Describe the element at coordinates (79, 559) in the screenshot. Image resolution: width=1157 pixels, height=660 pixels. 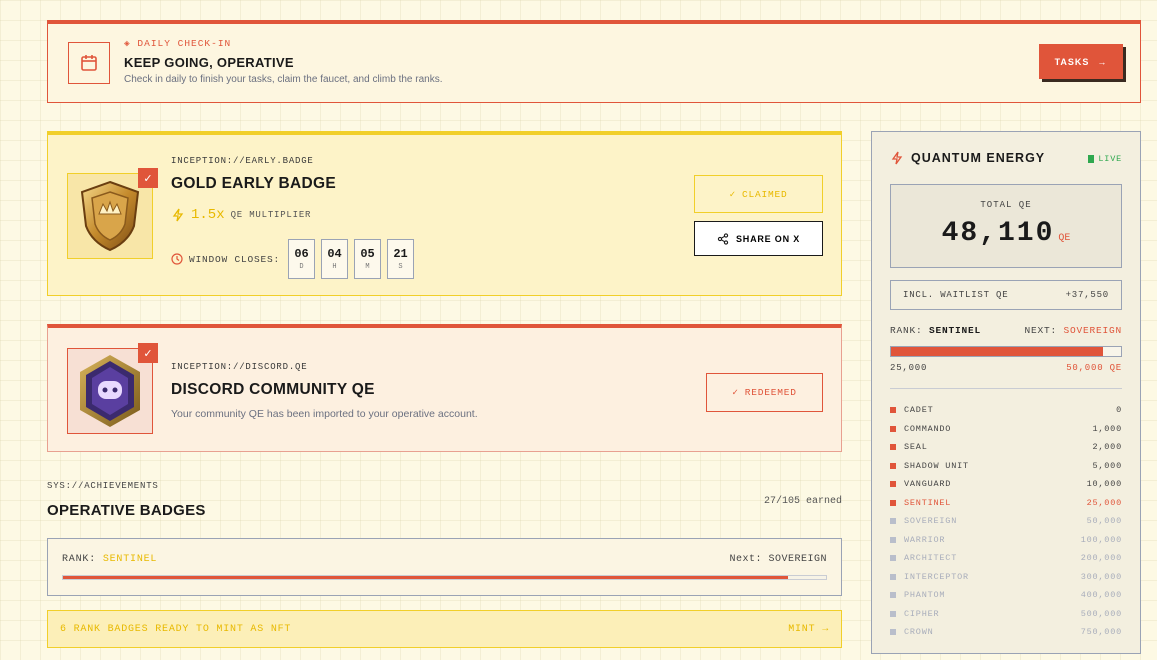
I see `rank-label-text: RANK:` at that location.